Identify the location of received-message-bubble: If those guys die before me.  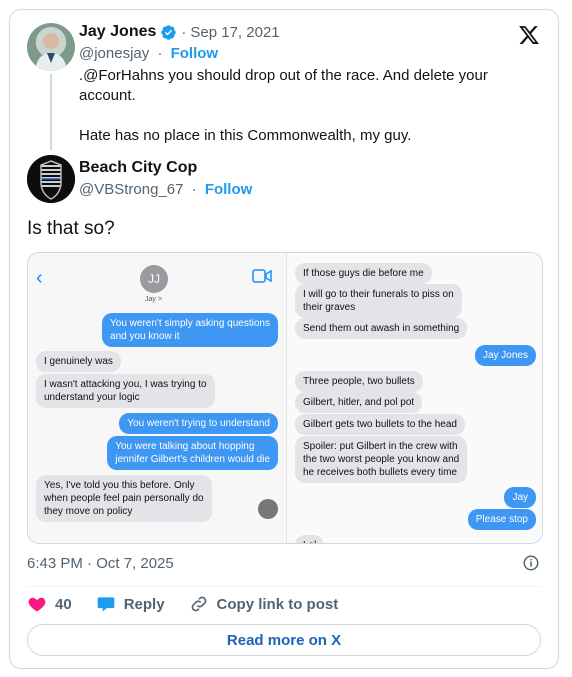
(363, 273).